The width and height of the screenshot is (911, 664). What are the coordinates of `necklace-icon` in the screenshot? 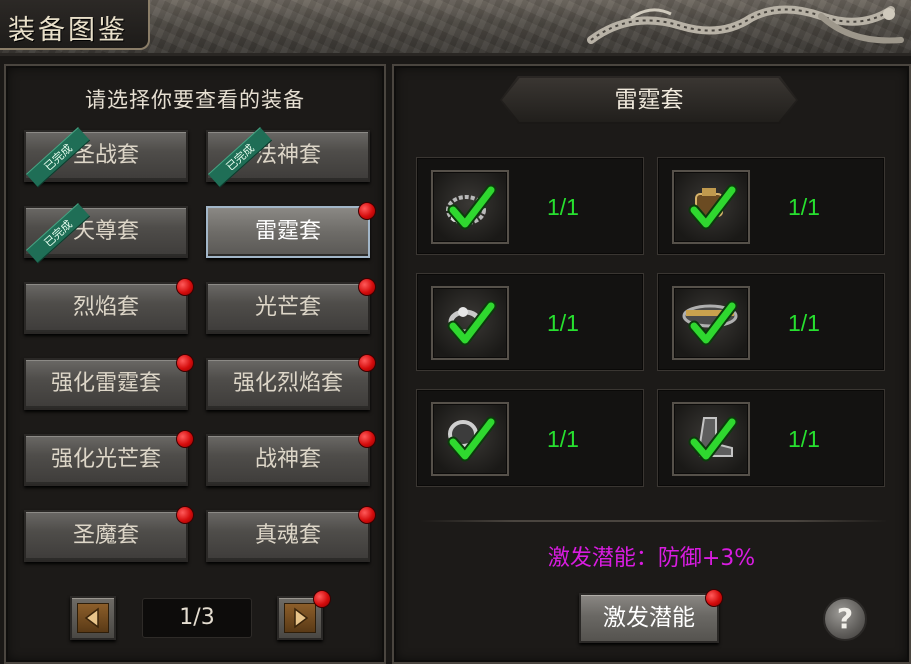 It's located at (471, 207).